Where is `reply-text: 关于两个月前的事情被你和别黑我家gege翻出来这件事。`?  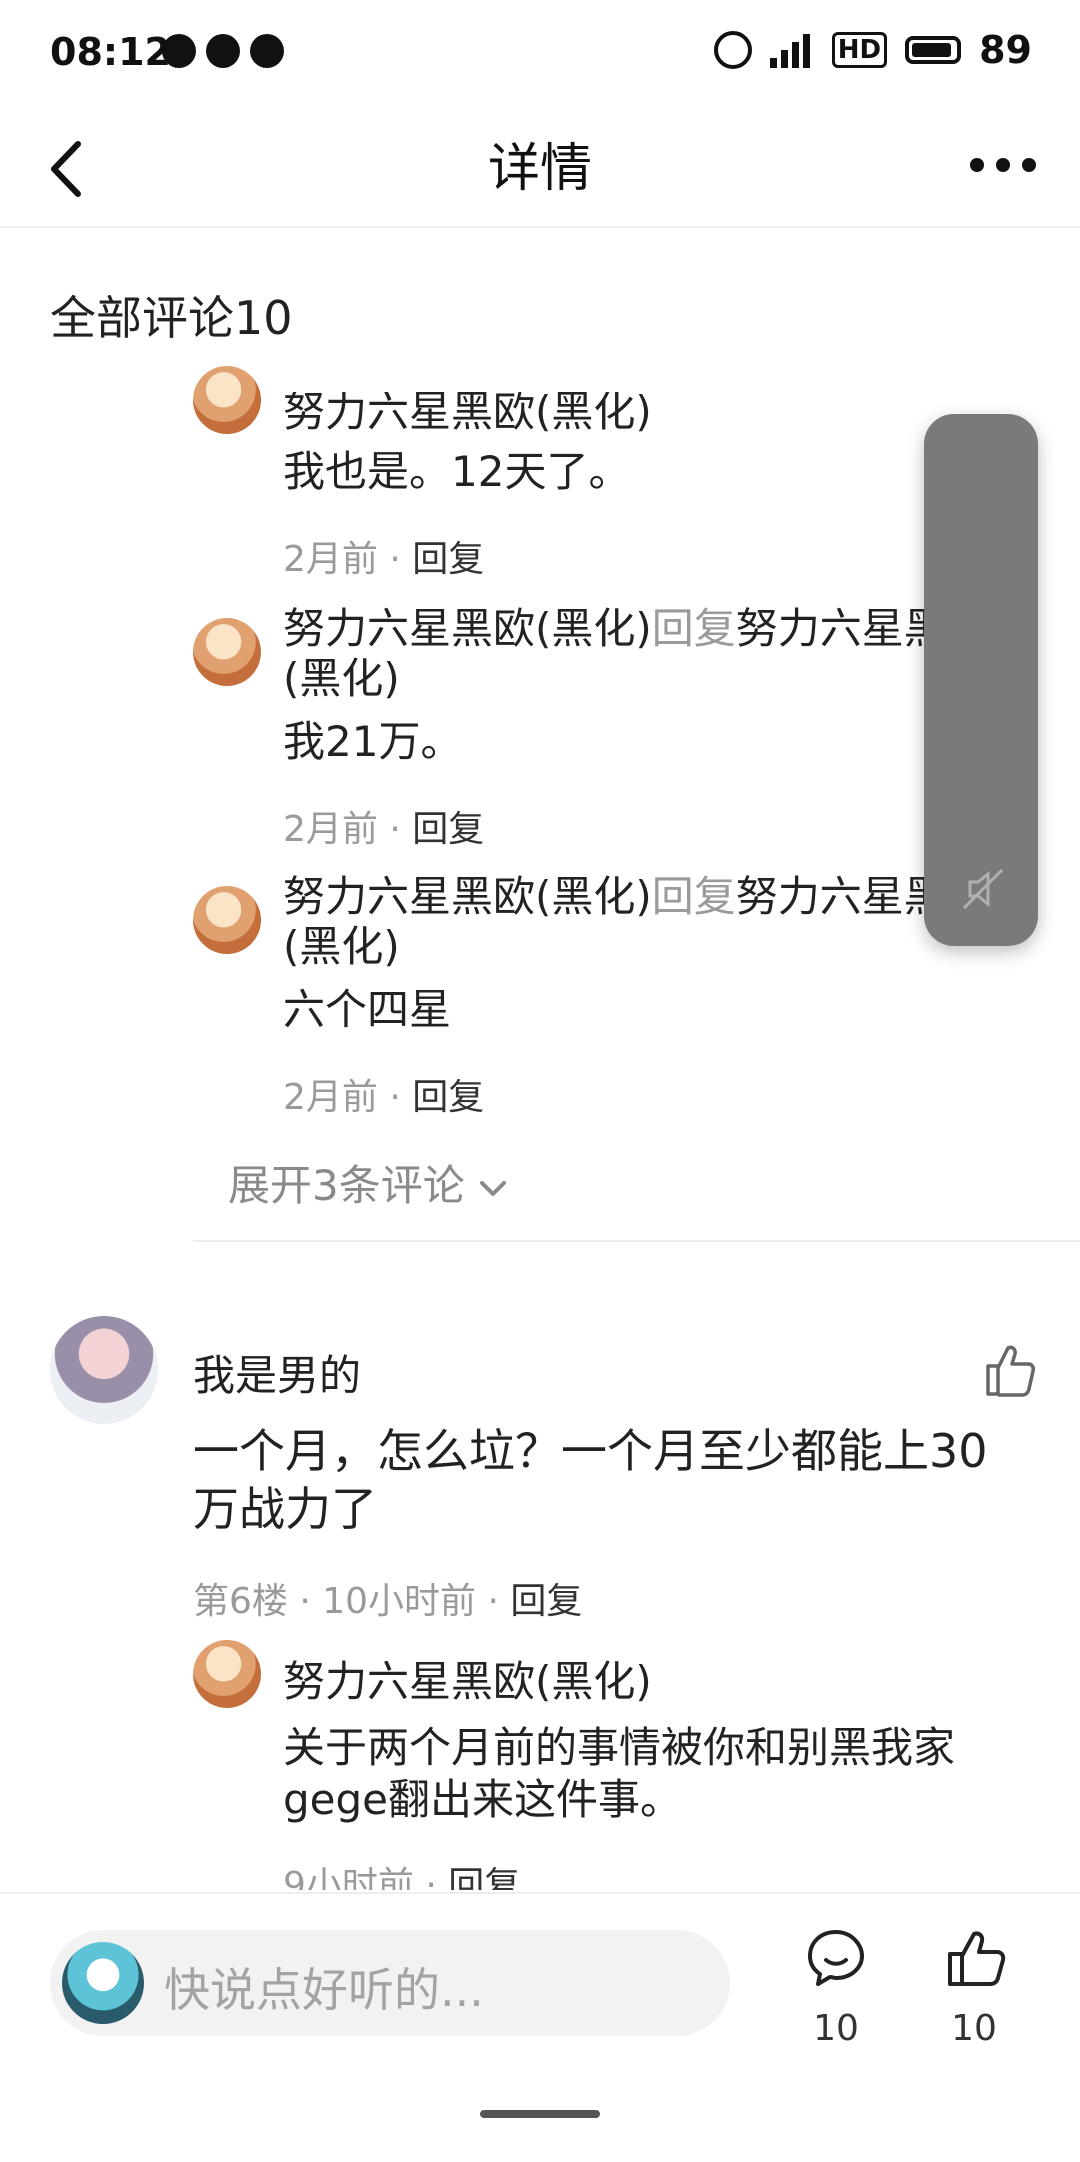 reply-text: 关于两个月前的事情被你和别黑我家gege翻出来这件事。 is located at coordinates (619, 1773).